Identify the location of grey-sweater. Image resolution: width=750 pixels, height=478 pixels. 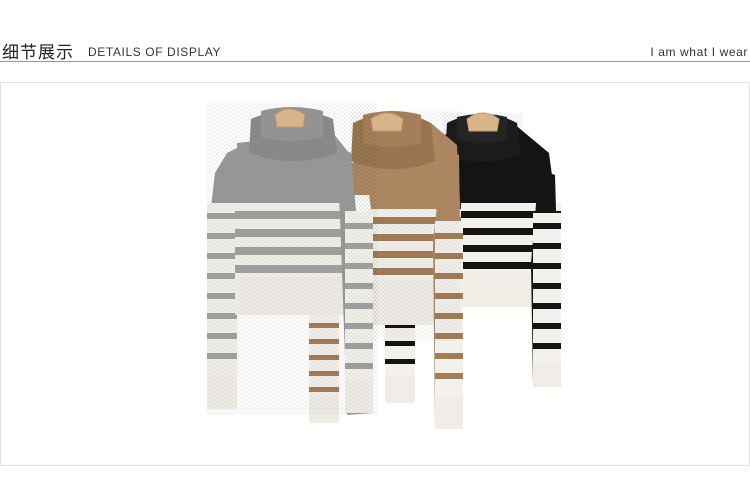
(292, 259).